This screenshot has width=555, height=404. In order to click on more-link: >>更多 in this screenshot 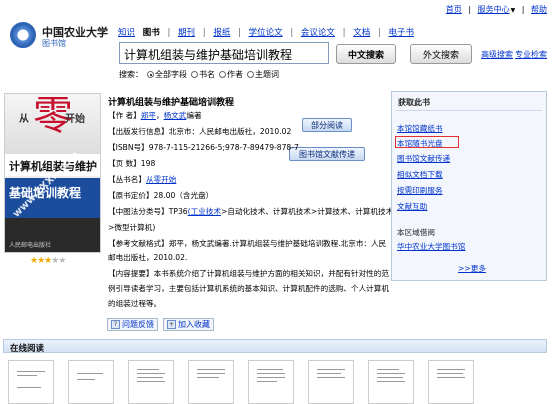, I will do `click(472, 268)`.